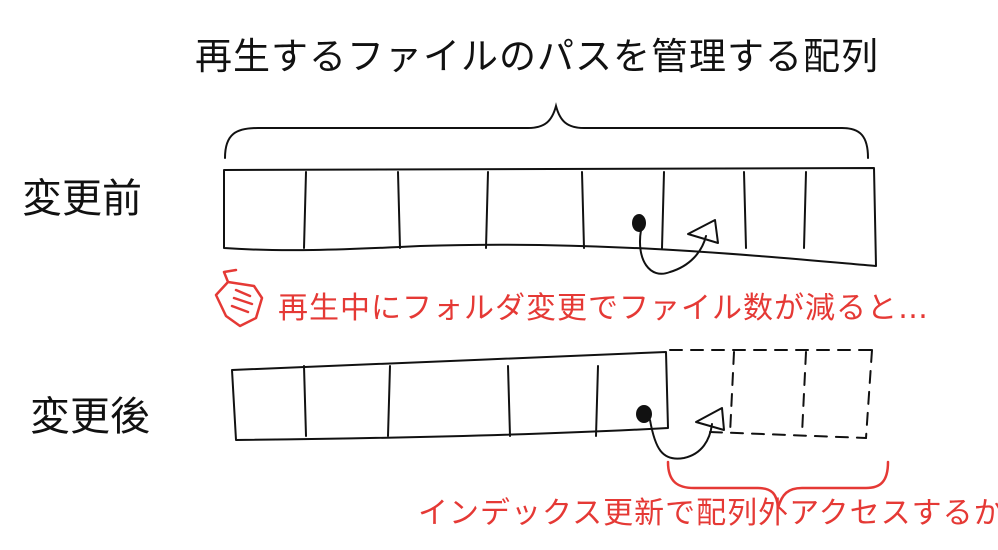  What do you see at coordinates (708, 513) in the screenshot?
I see `out-of-bounds-note: インデックス更新で配列外アクセスするかも` at bounding box center [708, 513].